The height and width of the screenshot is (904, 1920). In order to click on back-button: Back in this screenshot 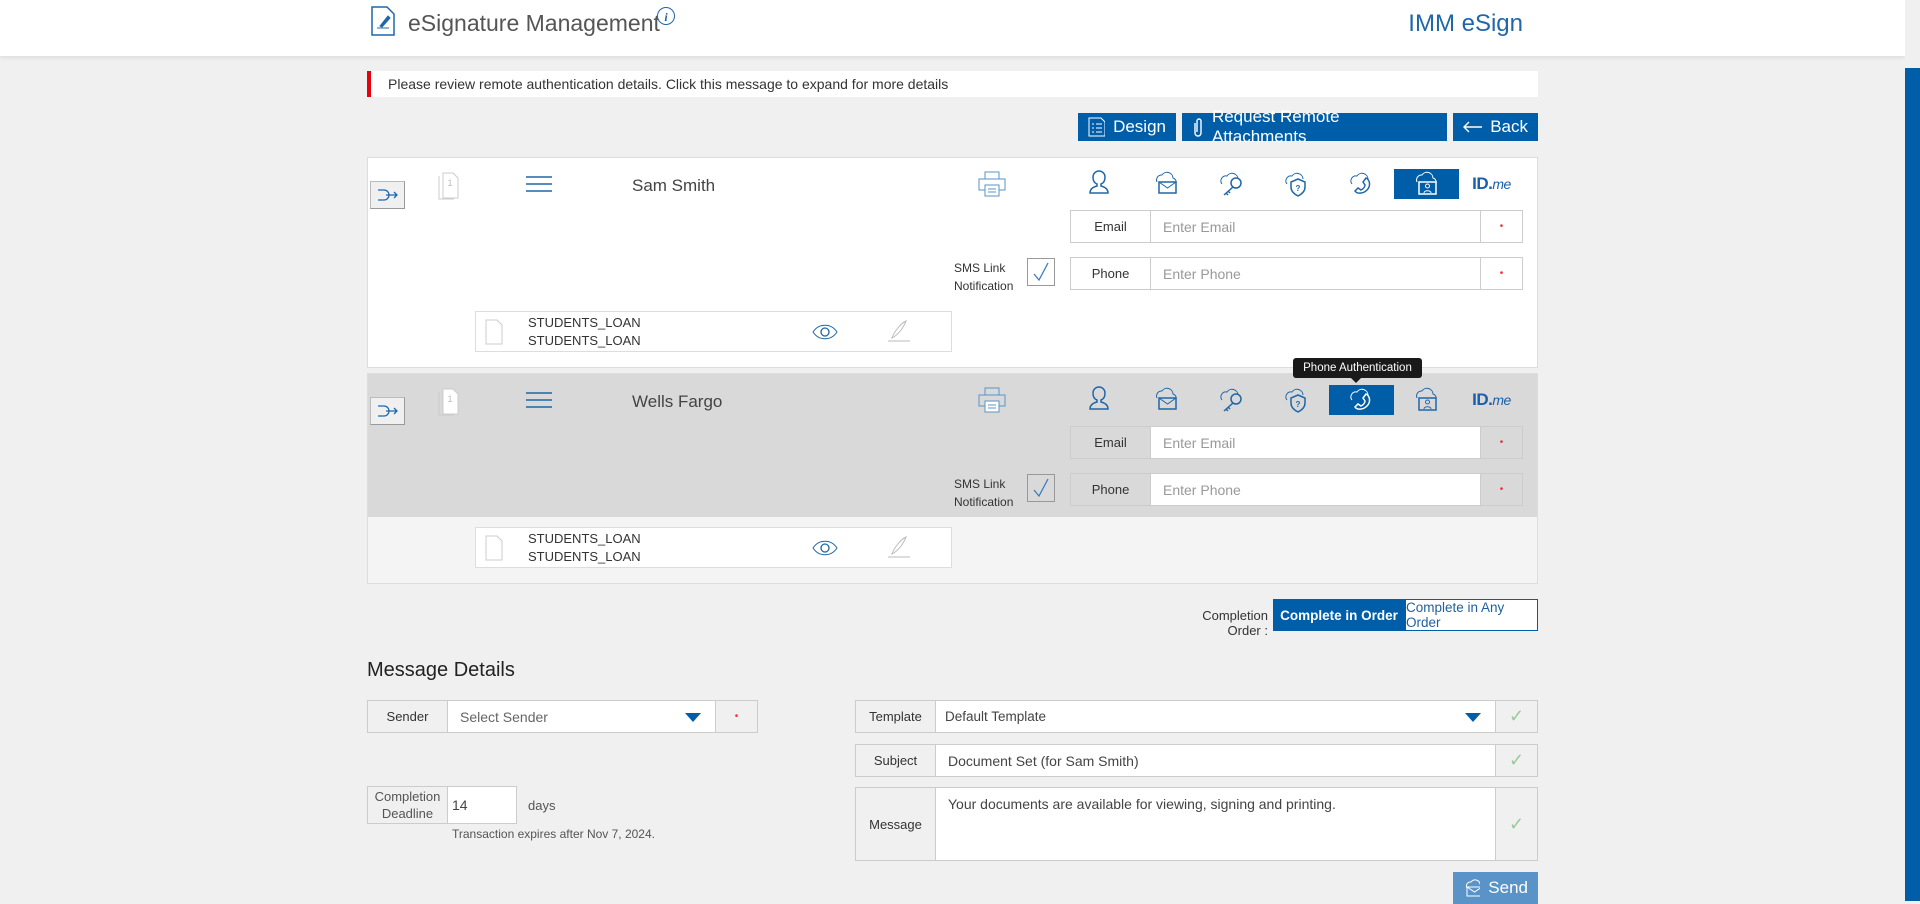, I will do `click(1495, 127)`.